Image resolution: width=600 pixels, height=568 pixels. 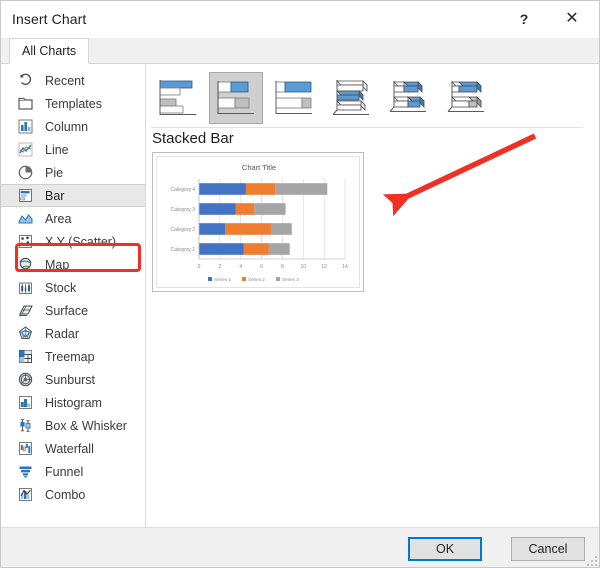 I want to click on svg-text: 4, so click(x=240, y=267).